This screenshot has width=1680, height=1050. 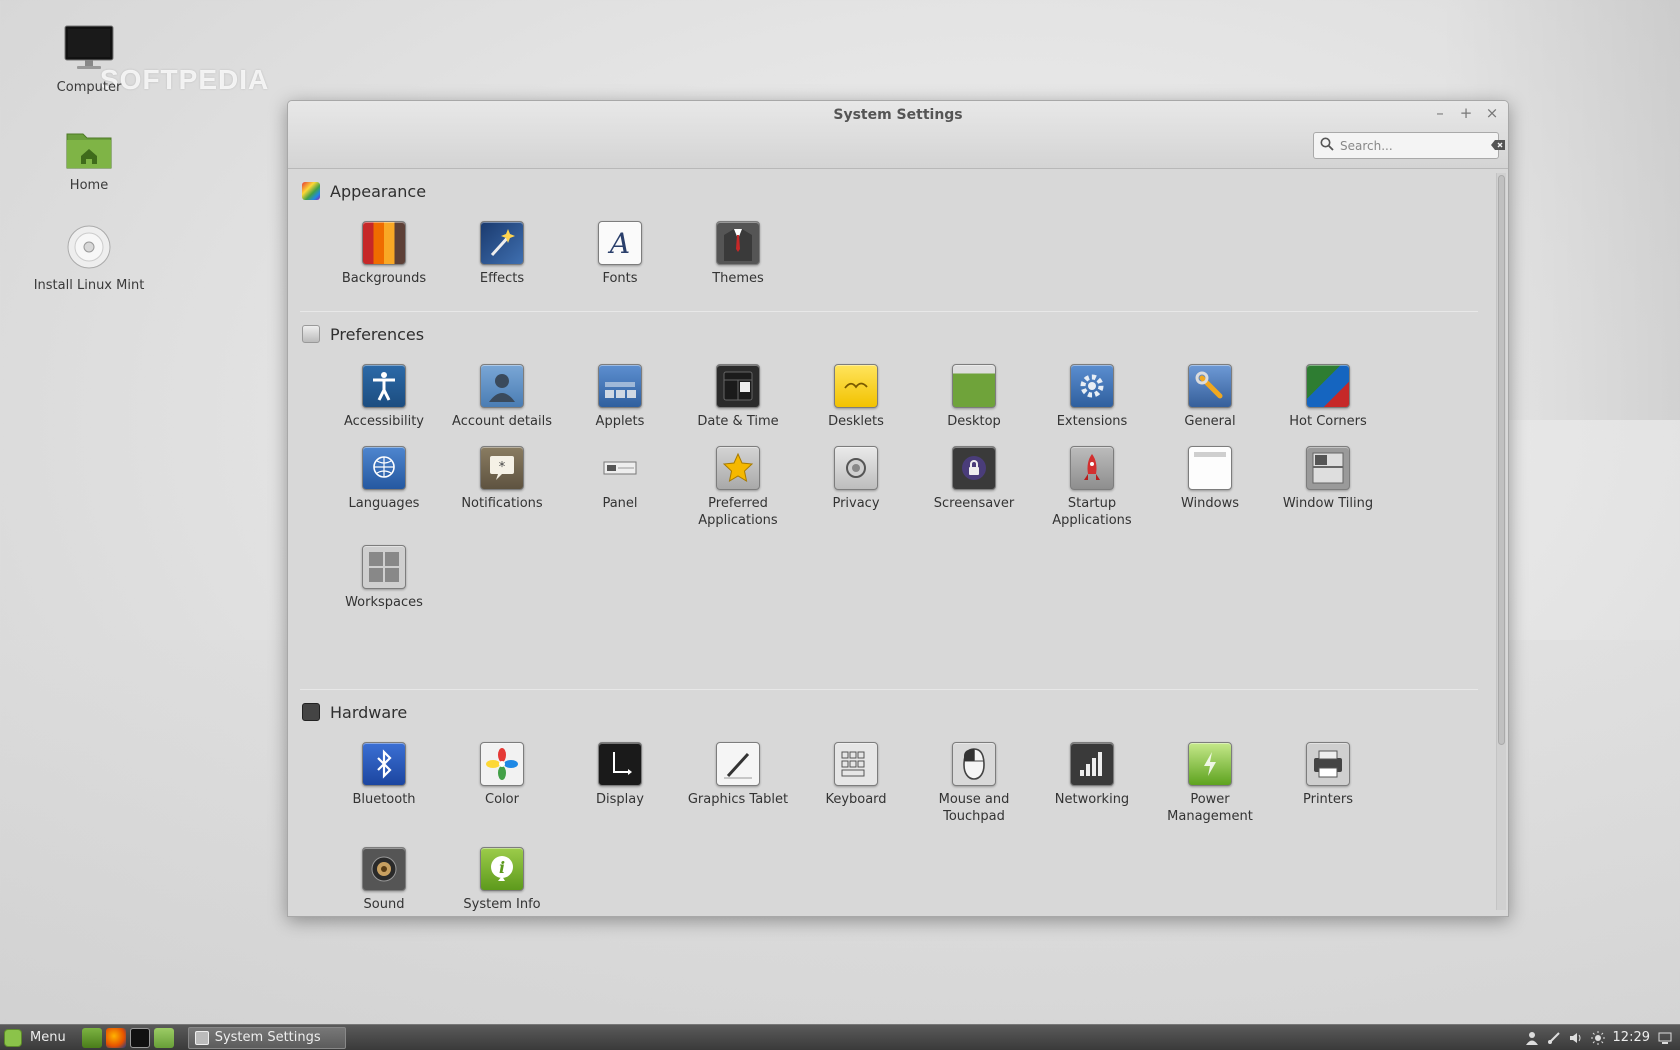 I want to click on tile-label: Windows, so click(x=1210, y=503).